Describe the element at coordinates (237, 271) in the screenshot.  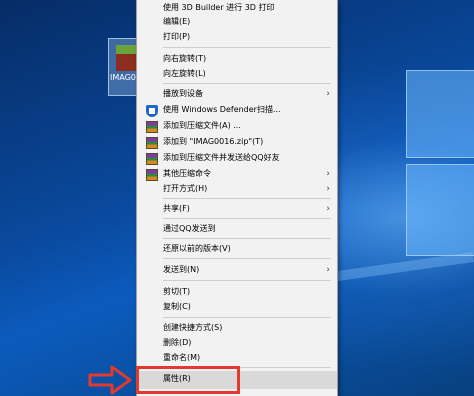
I see `menu-item-send-to: 发送到(N) ›` at that location.